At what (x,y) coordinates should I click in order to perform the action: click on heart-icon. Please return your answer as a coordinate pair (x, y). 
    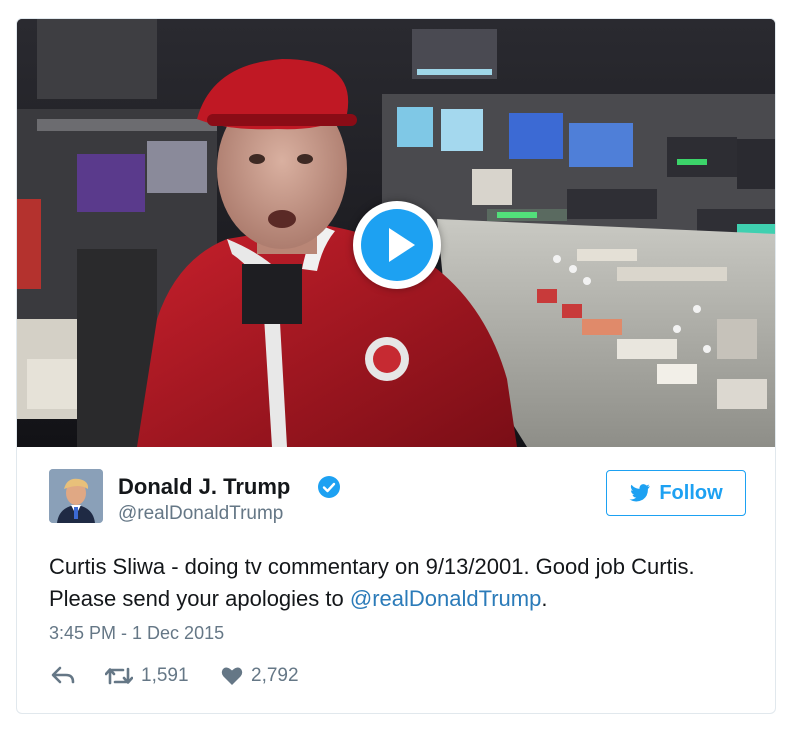
    Looking at the image, I should click on (232, 676).